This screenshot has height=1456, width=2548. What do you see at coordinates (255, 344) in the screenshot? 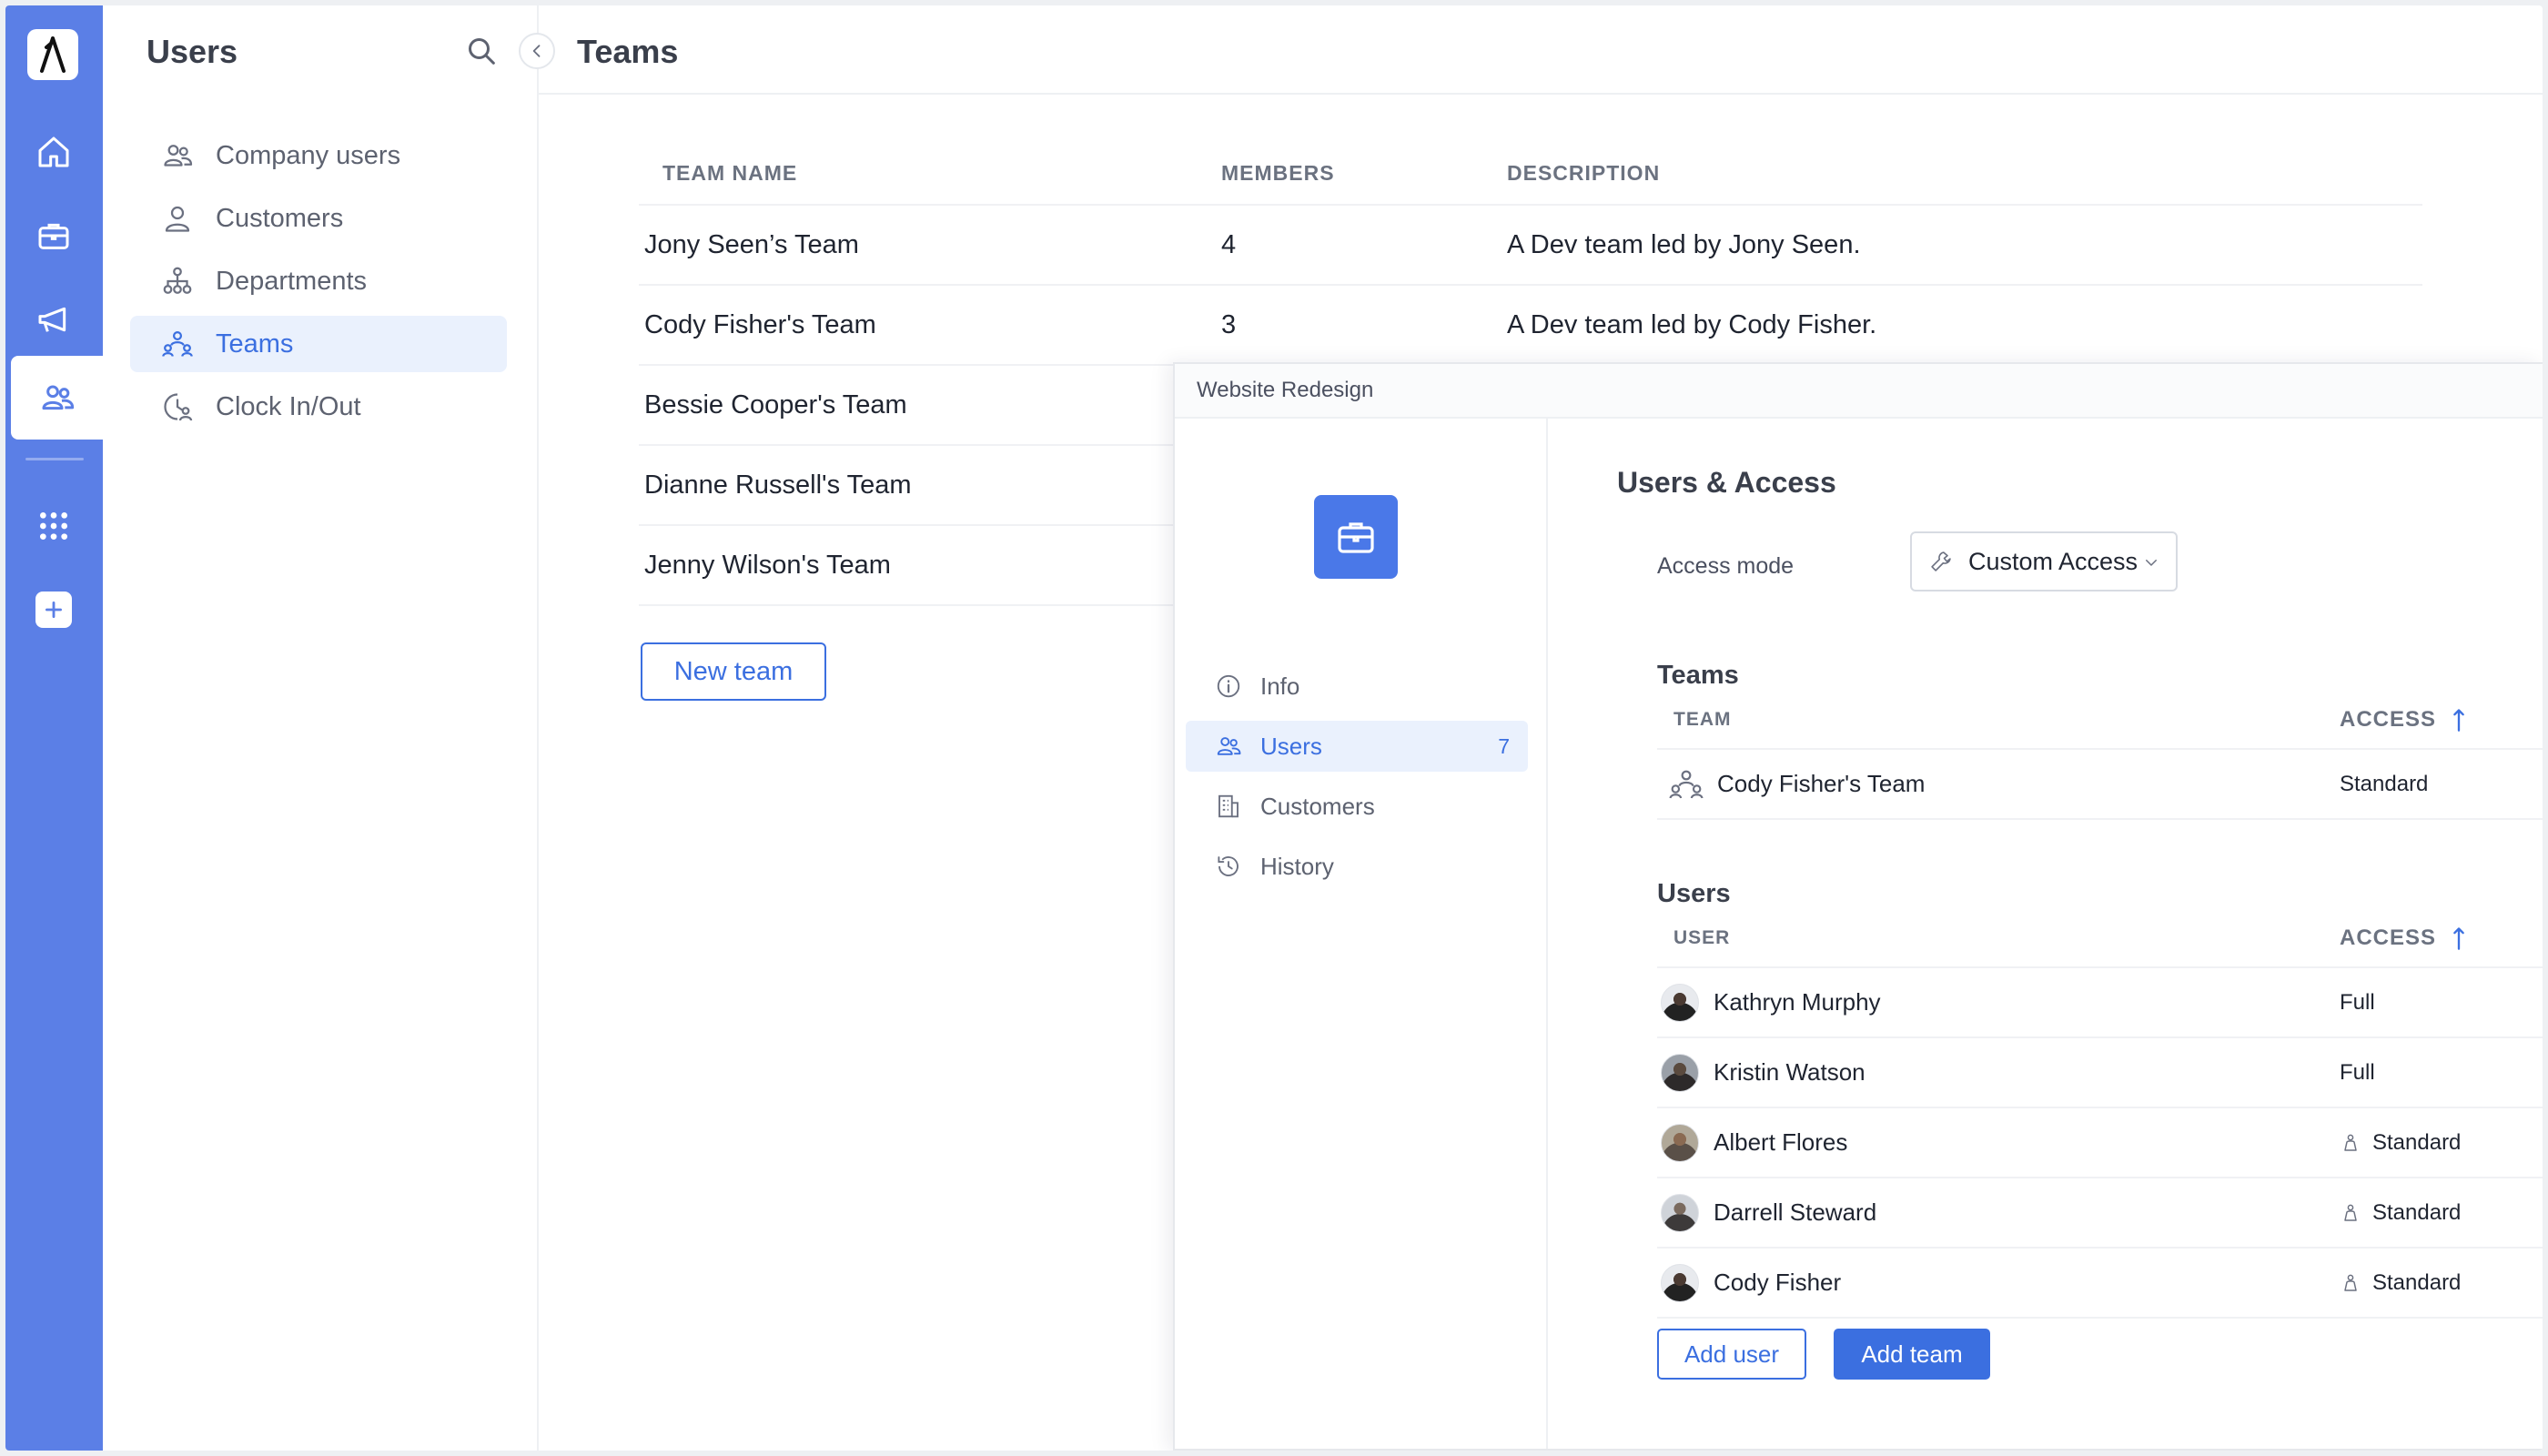
I see `sidebar-item-label: Teams` at bounding box center [255, 344].